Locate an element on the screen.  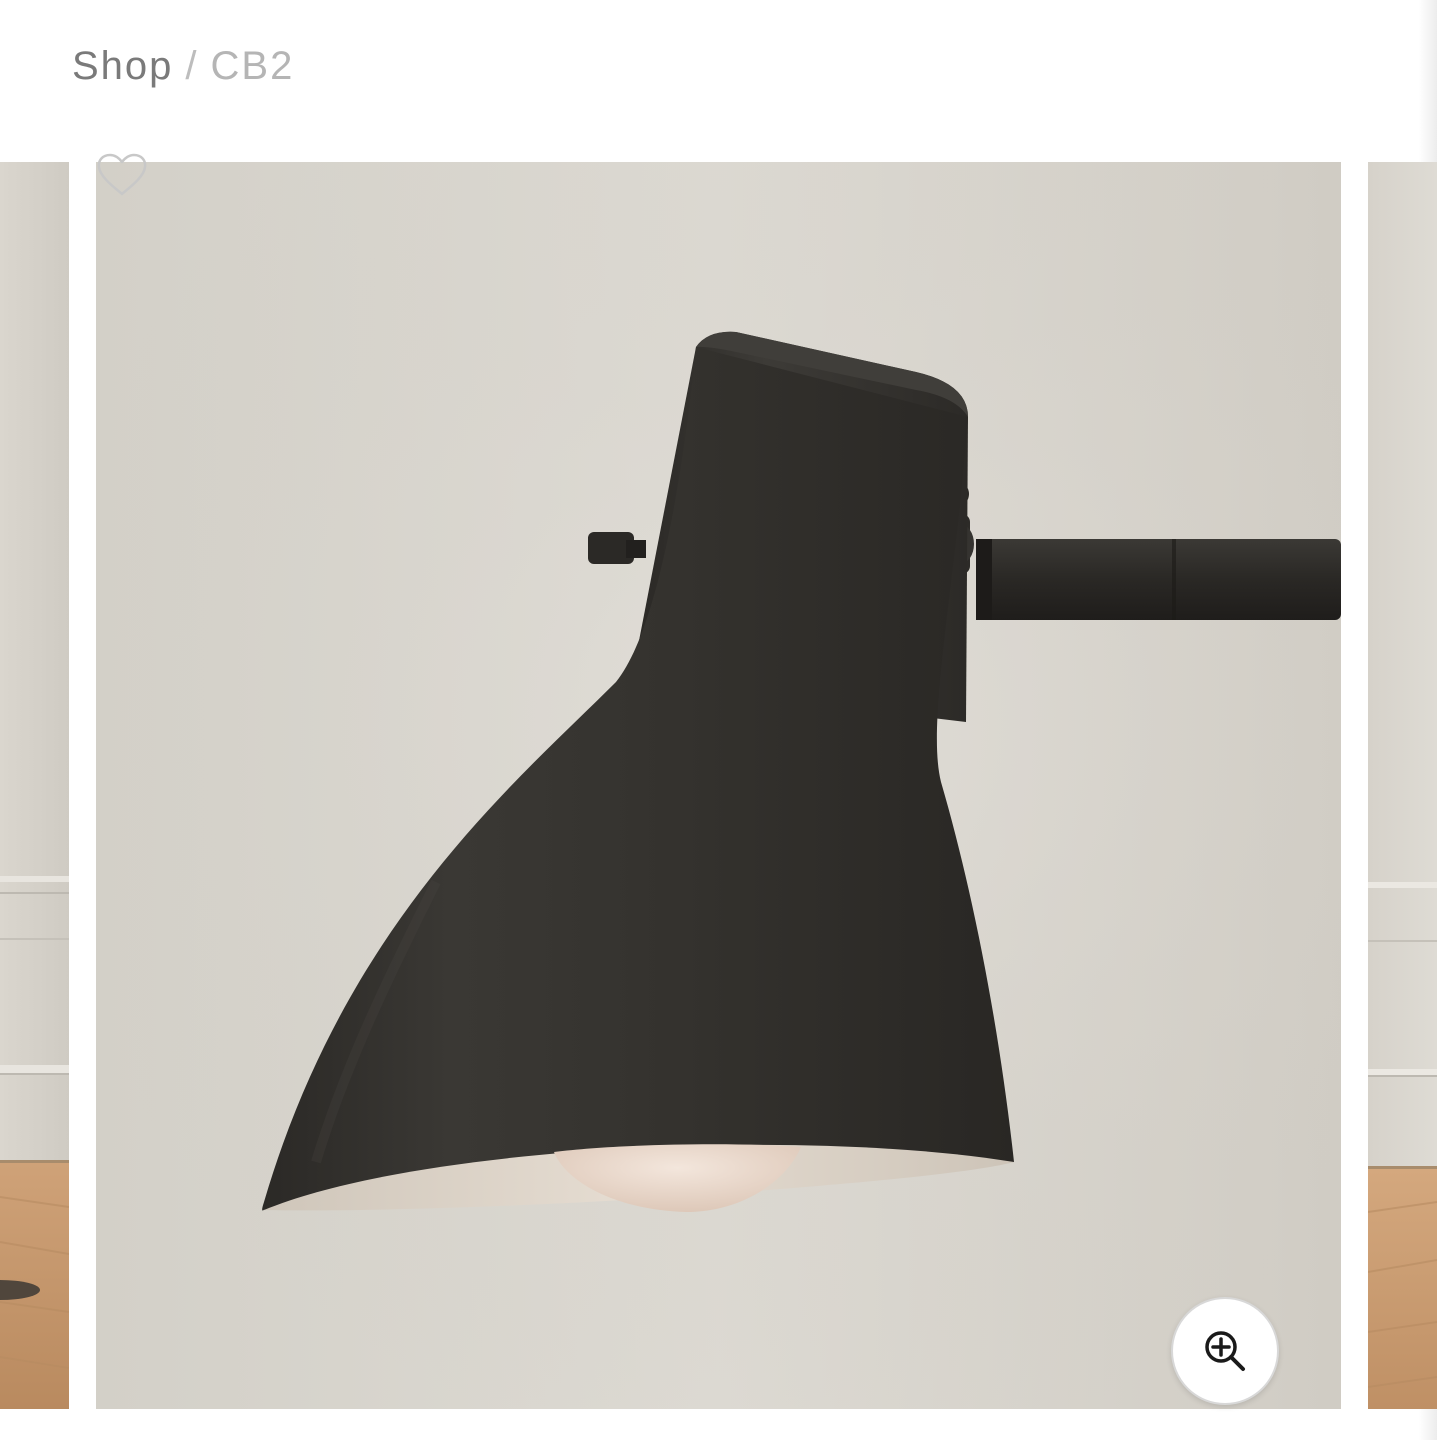
wishlist-heart-icon is located at coordinates (122, 175).